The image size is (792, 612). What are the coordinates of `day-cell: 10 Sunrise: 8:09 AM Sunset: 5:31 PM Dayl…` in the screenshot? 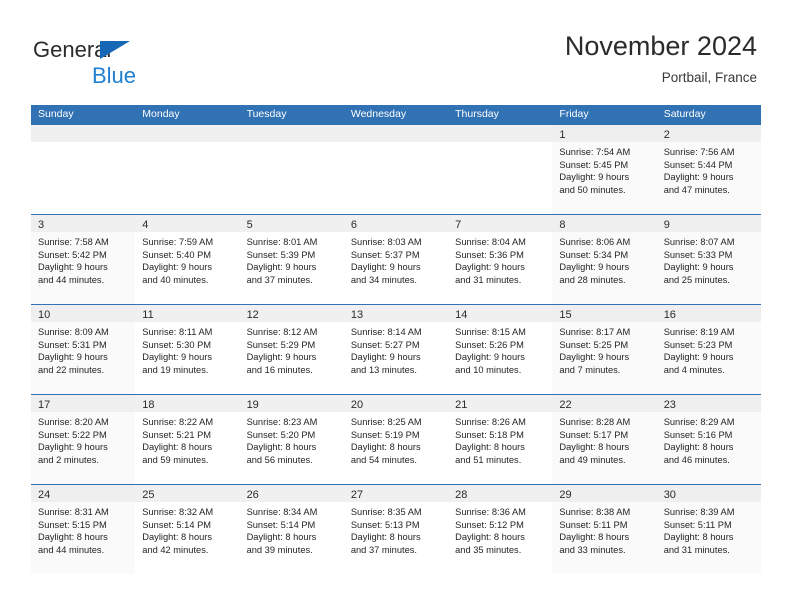 It's located at (83, 349).